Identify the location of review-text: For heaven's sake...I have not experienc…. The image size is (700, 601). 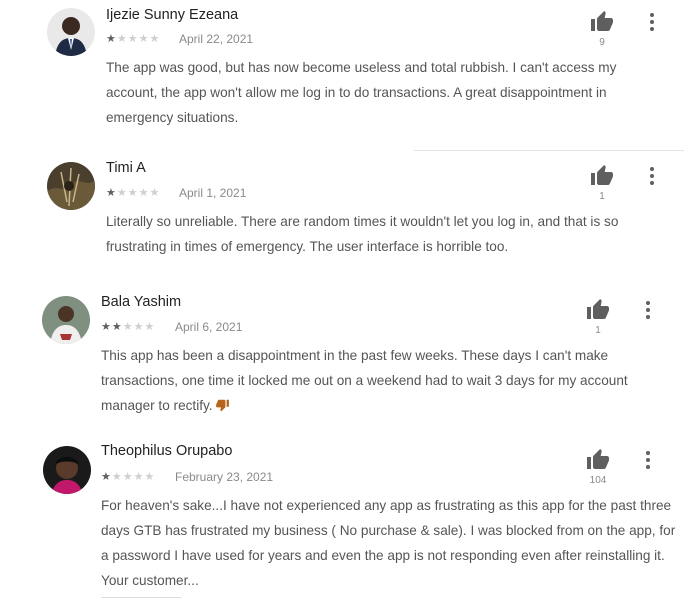
(388, 543).